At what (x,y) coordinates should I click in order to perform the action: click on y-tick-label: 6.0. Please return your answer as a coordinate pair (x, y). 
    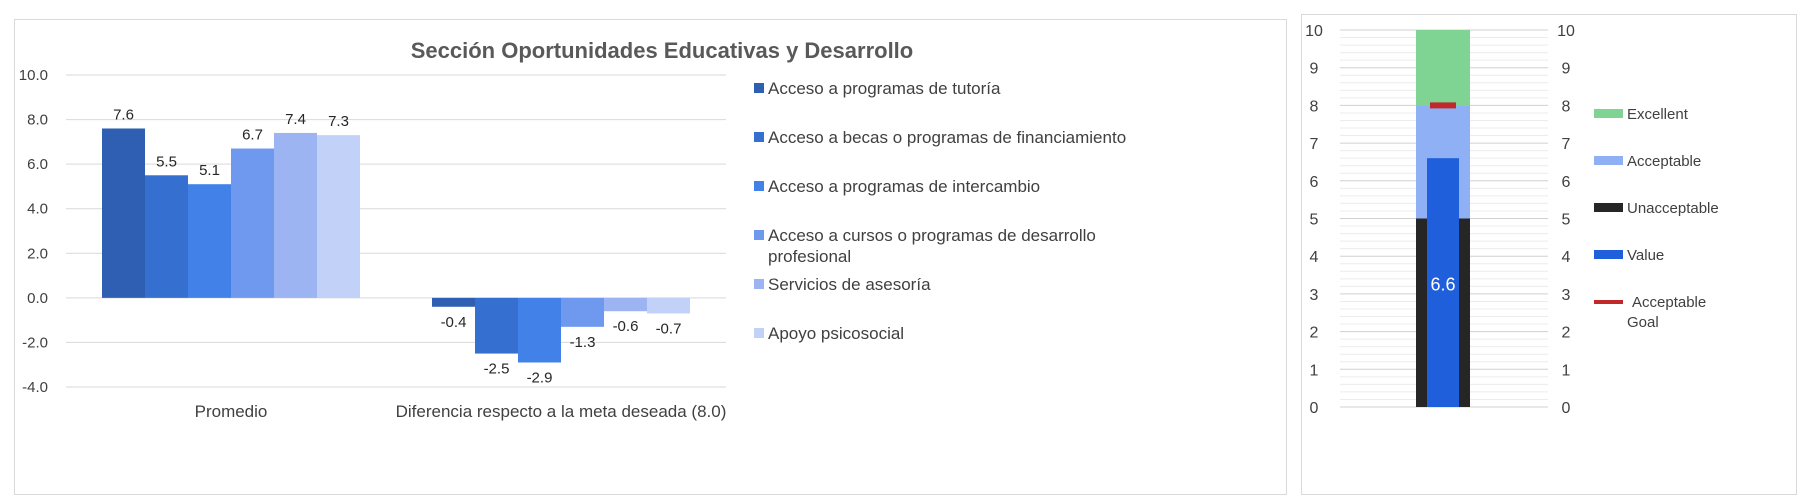
    Looking at the image, I should click on (37, 164).